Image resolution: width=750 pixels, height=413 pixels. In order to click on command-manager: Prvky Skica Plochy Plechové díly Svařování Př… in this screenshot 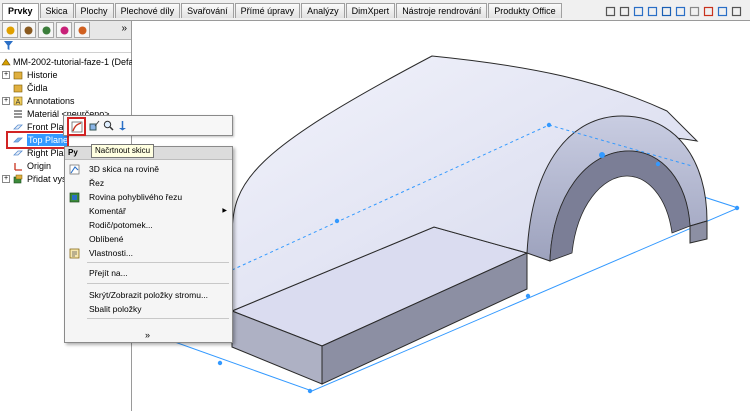, I will do `click(375, 10)`.